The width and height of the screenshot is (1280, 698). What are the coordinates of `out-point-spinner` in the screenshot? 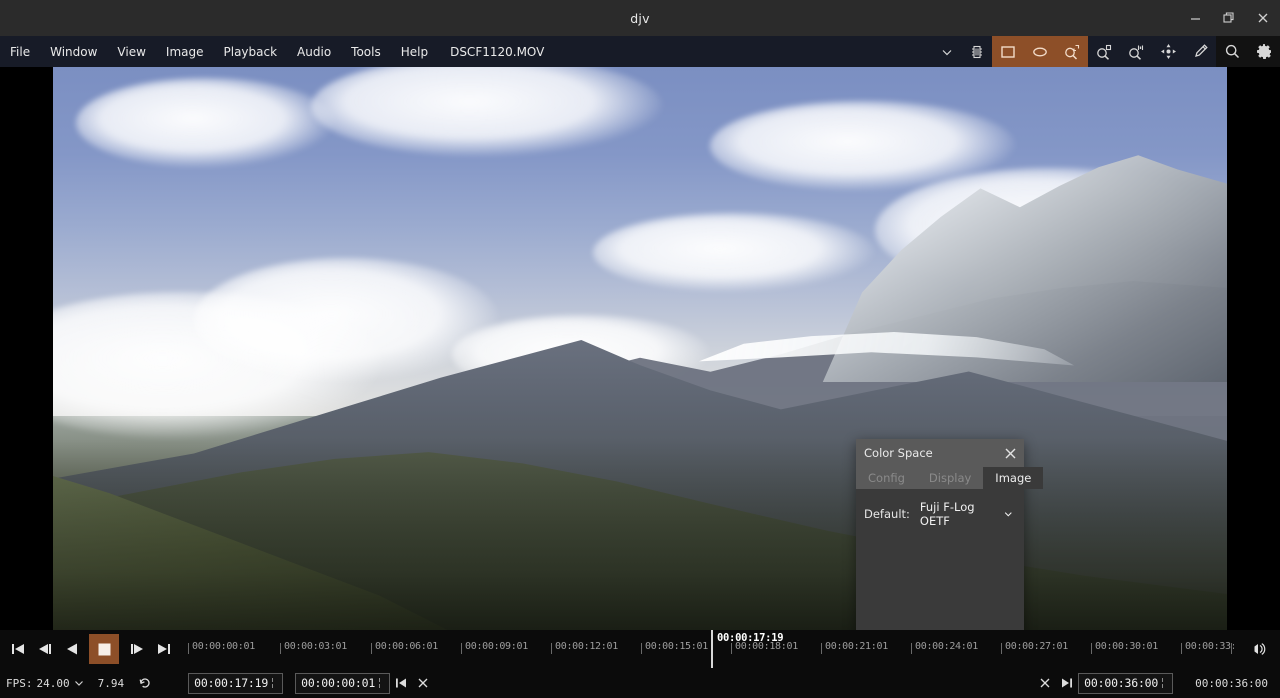 It's located at (1164, 683).